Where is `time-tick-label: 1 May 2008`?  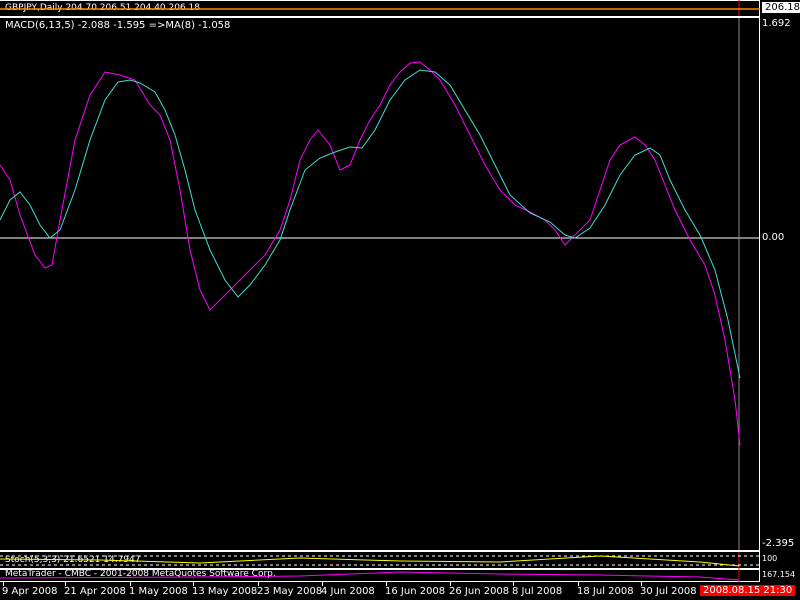 time-tick-label: 1 May 2008 is located at coordinates (158, 591).